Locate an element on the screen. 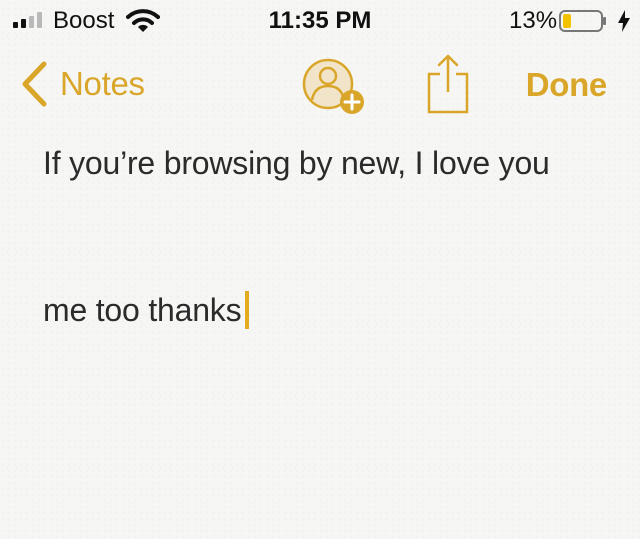 The image size is (640, 539). back-button-label: Notes is located at coordinates (102, 83).